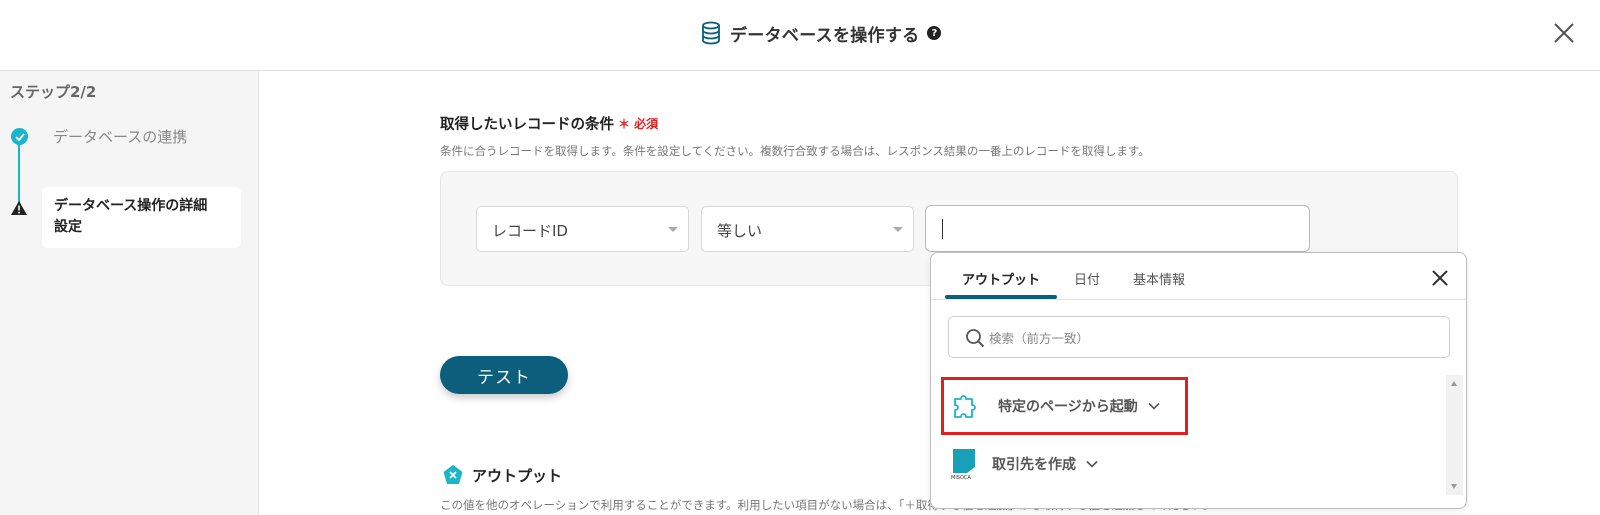  What do you see at coordinates (129, 293) in the screenshot?
I see `step-sidebar: ステップ2/2 データベースの連携 データベース操作の詳細 設定` at bounding box center [129, 293].